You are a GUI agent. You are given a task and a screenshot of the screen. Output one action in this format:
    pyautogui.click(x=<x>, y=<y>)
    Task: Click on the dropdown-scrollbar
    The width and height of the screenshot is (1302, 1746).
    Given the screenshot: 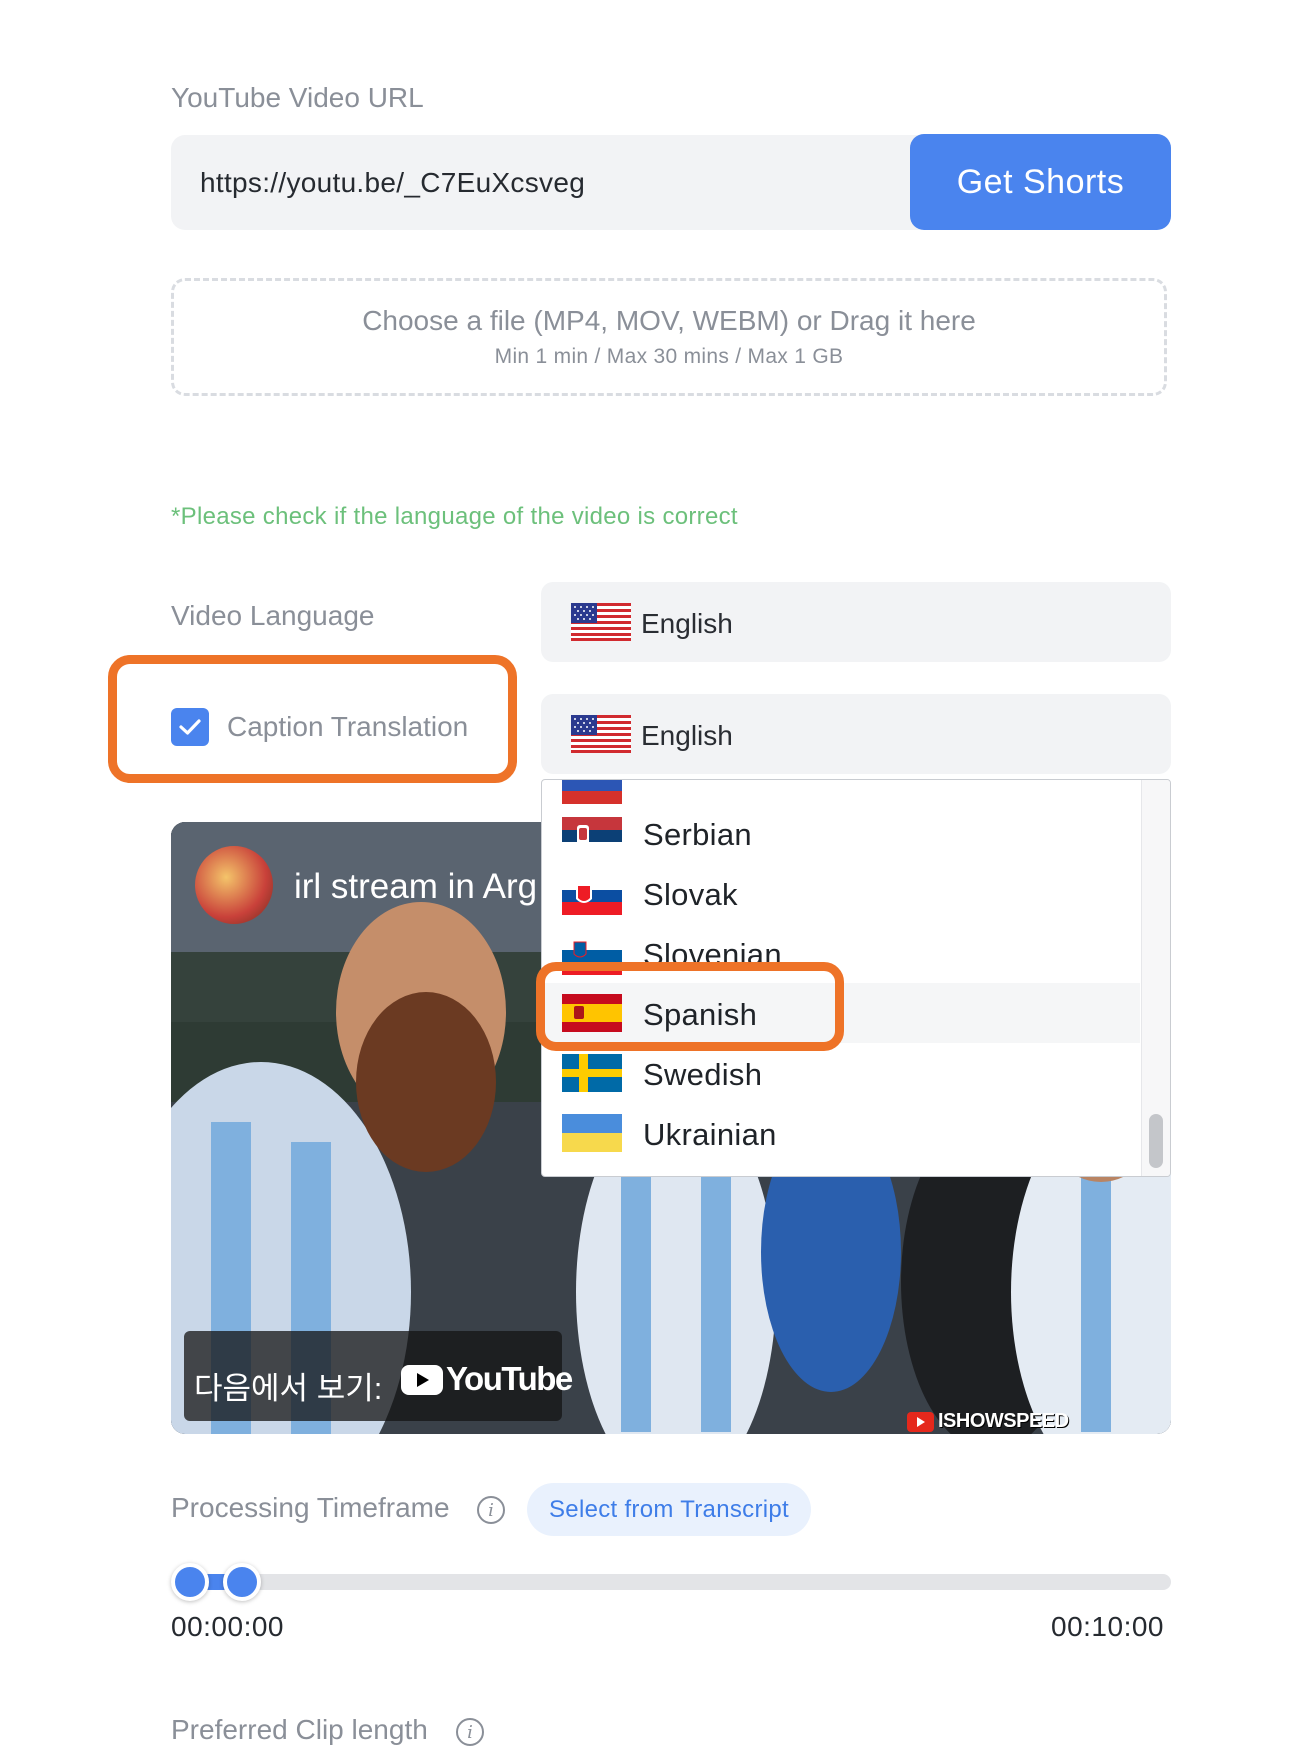 What is the action you would take?
    pyautogui.click(x=1155, y=978)
    